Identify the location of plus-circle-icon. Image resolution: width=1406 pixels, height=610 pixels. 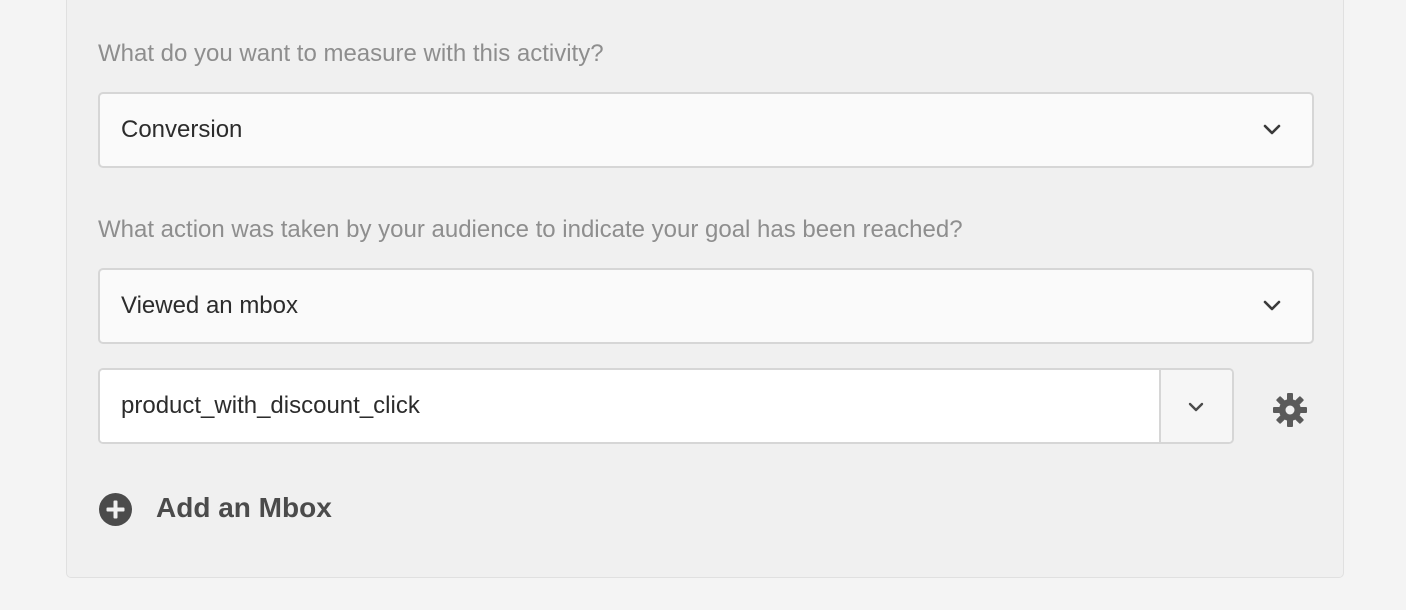
(115, 509).